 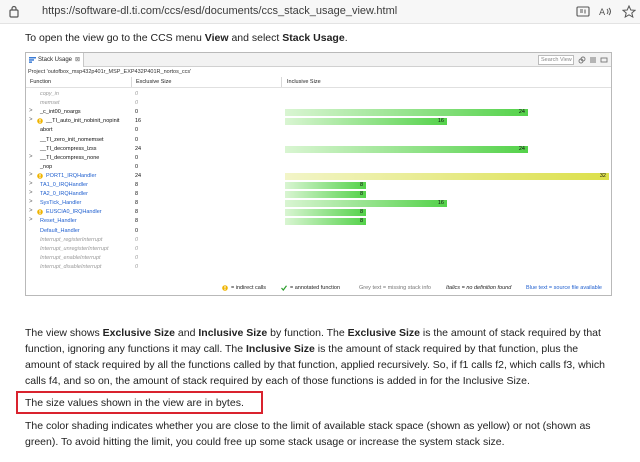 I want to click on function-name-cell: memset, so click(x=50, y=103).